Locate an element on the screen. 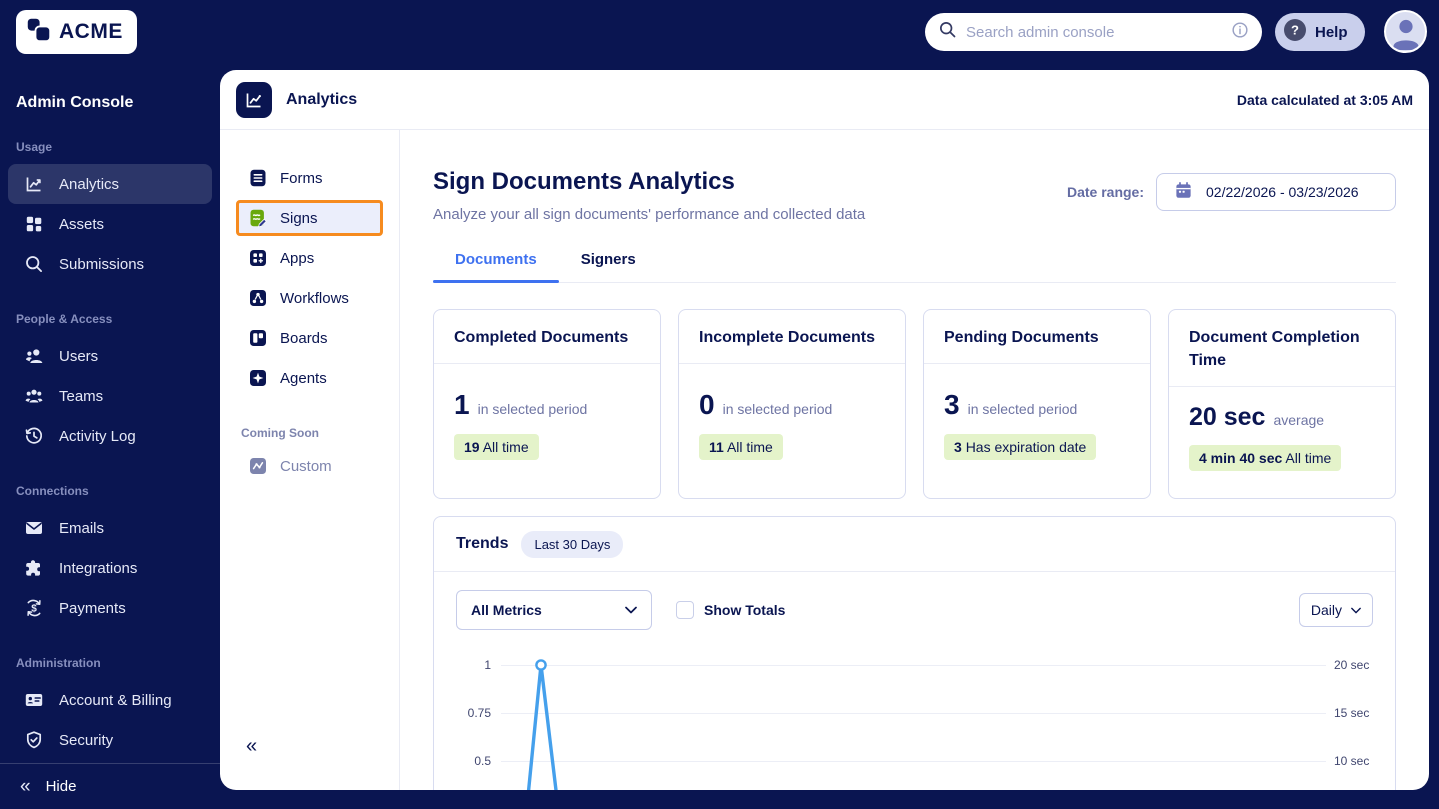 The height and width of the screenshot is (809, 1439). sidebar-item-label: Payments is located at coordinates (92, 608).